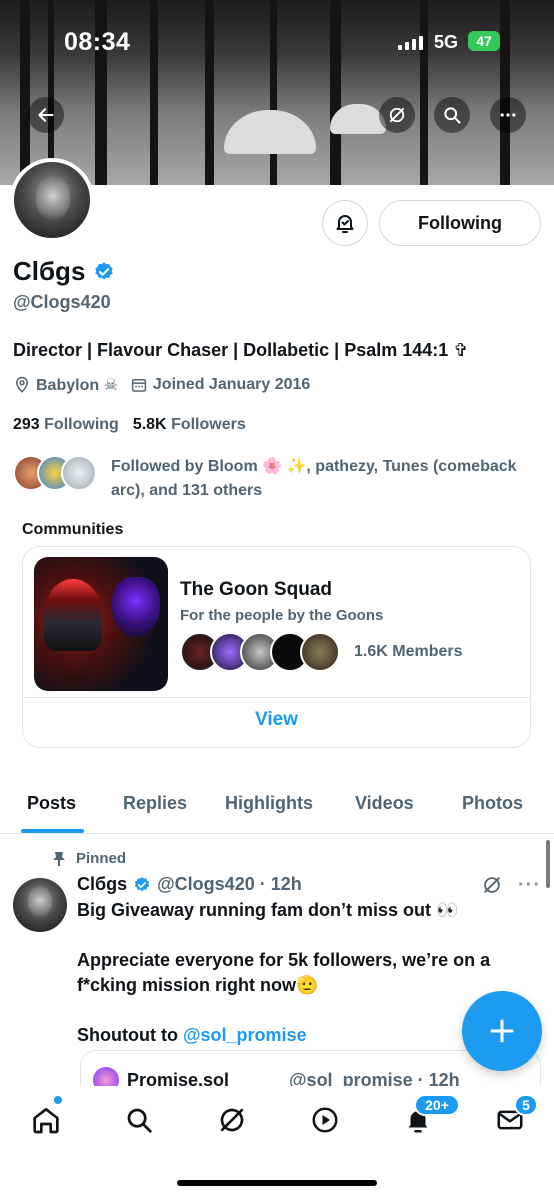 Image resolution: width=554 pixels, height=1200 pixels. What do you see at coordinates (62, 302) in the screenshot?
I see `profile-handle: @Clogs420` at bounding box center [62, 302].